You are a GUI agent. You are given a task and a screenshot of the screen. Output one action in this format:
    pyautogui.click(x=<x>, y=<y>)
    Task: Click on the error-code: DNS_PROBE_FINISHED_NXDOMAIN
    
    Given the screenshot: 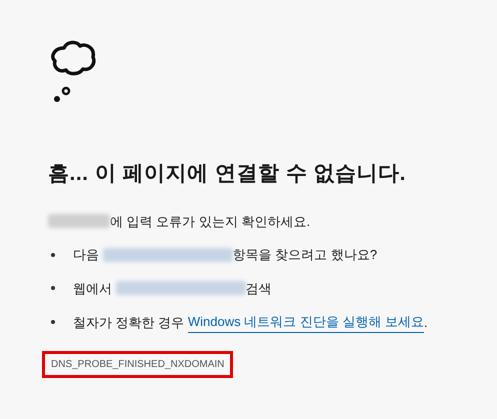 What is the action you would take?
    pyautogui.click(x=138, y=364)
    